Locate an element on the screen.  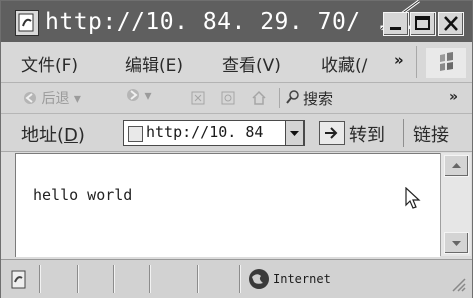
menu-favorites: 收藏(/ is located at coordinates (344, 63).